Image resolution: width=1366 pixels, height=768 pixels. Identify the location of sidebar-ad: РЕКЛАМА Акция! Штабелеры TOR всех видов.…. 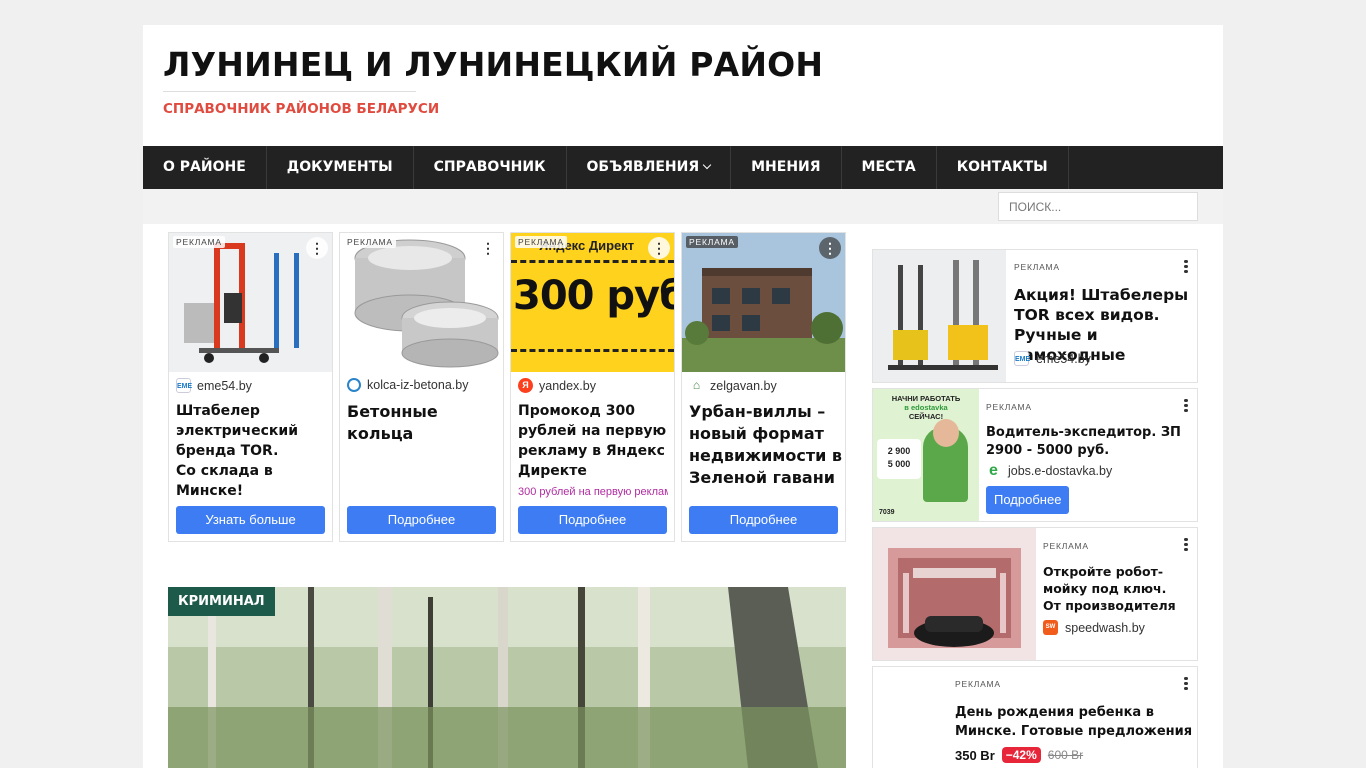
(1035, 316).